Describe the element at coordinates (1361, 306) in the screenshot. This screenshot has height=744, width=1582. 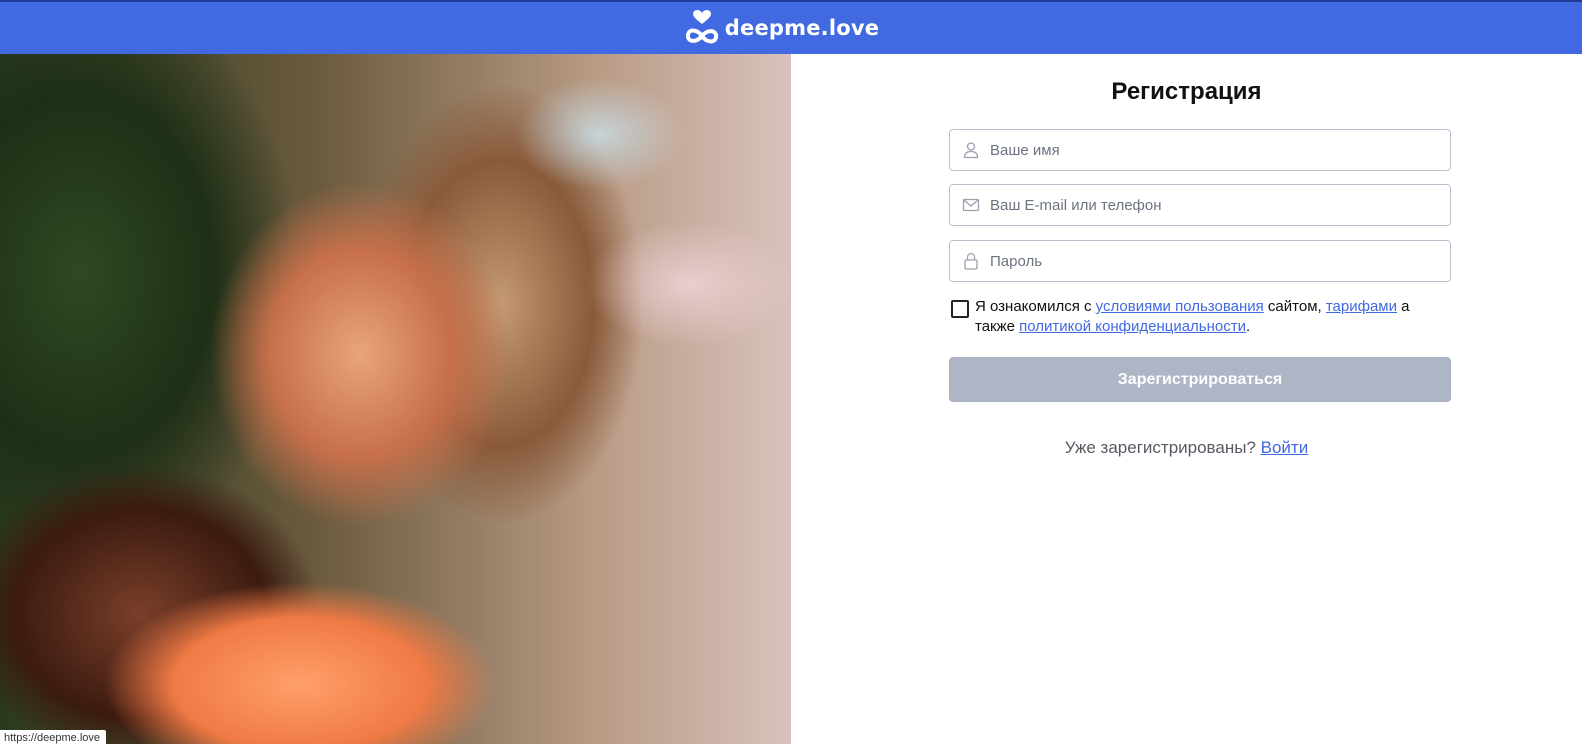
I see `tariffs-link: тарифами` at that location.